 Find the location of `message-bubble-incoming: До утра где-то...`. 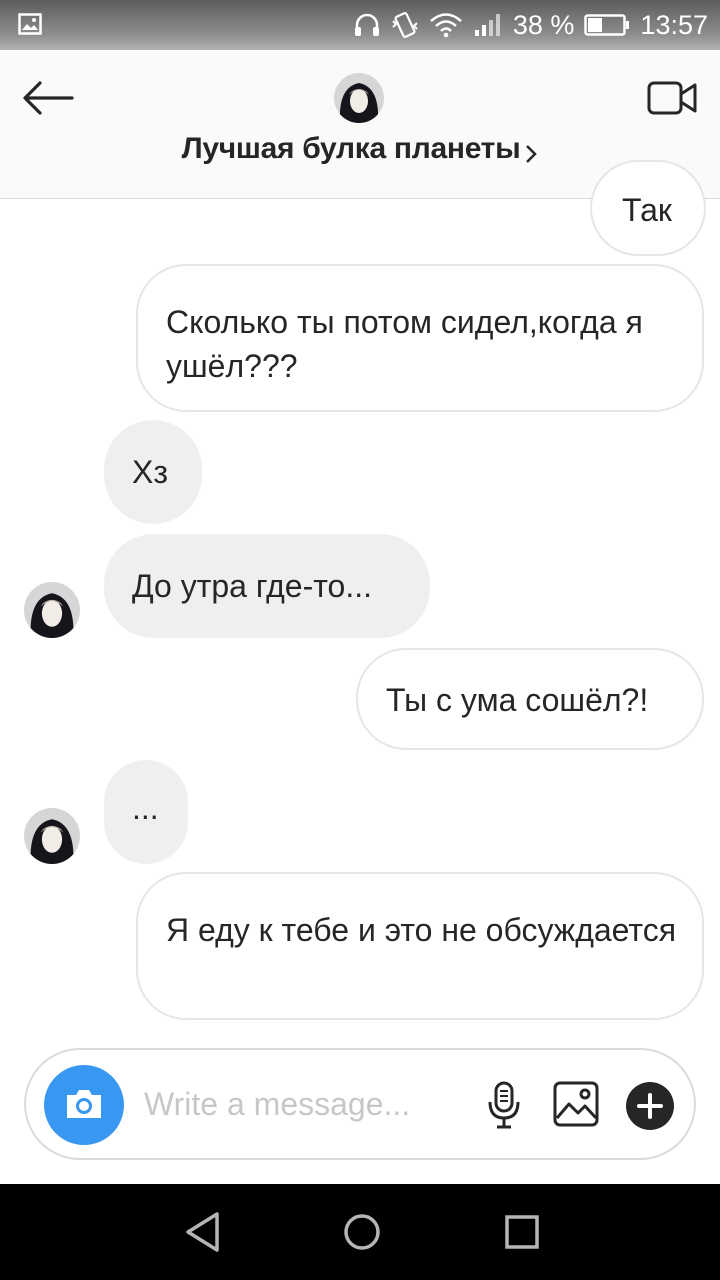

message-bubble-incoming: До утра где-то... is located at coordinates (267, 586).